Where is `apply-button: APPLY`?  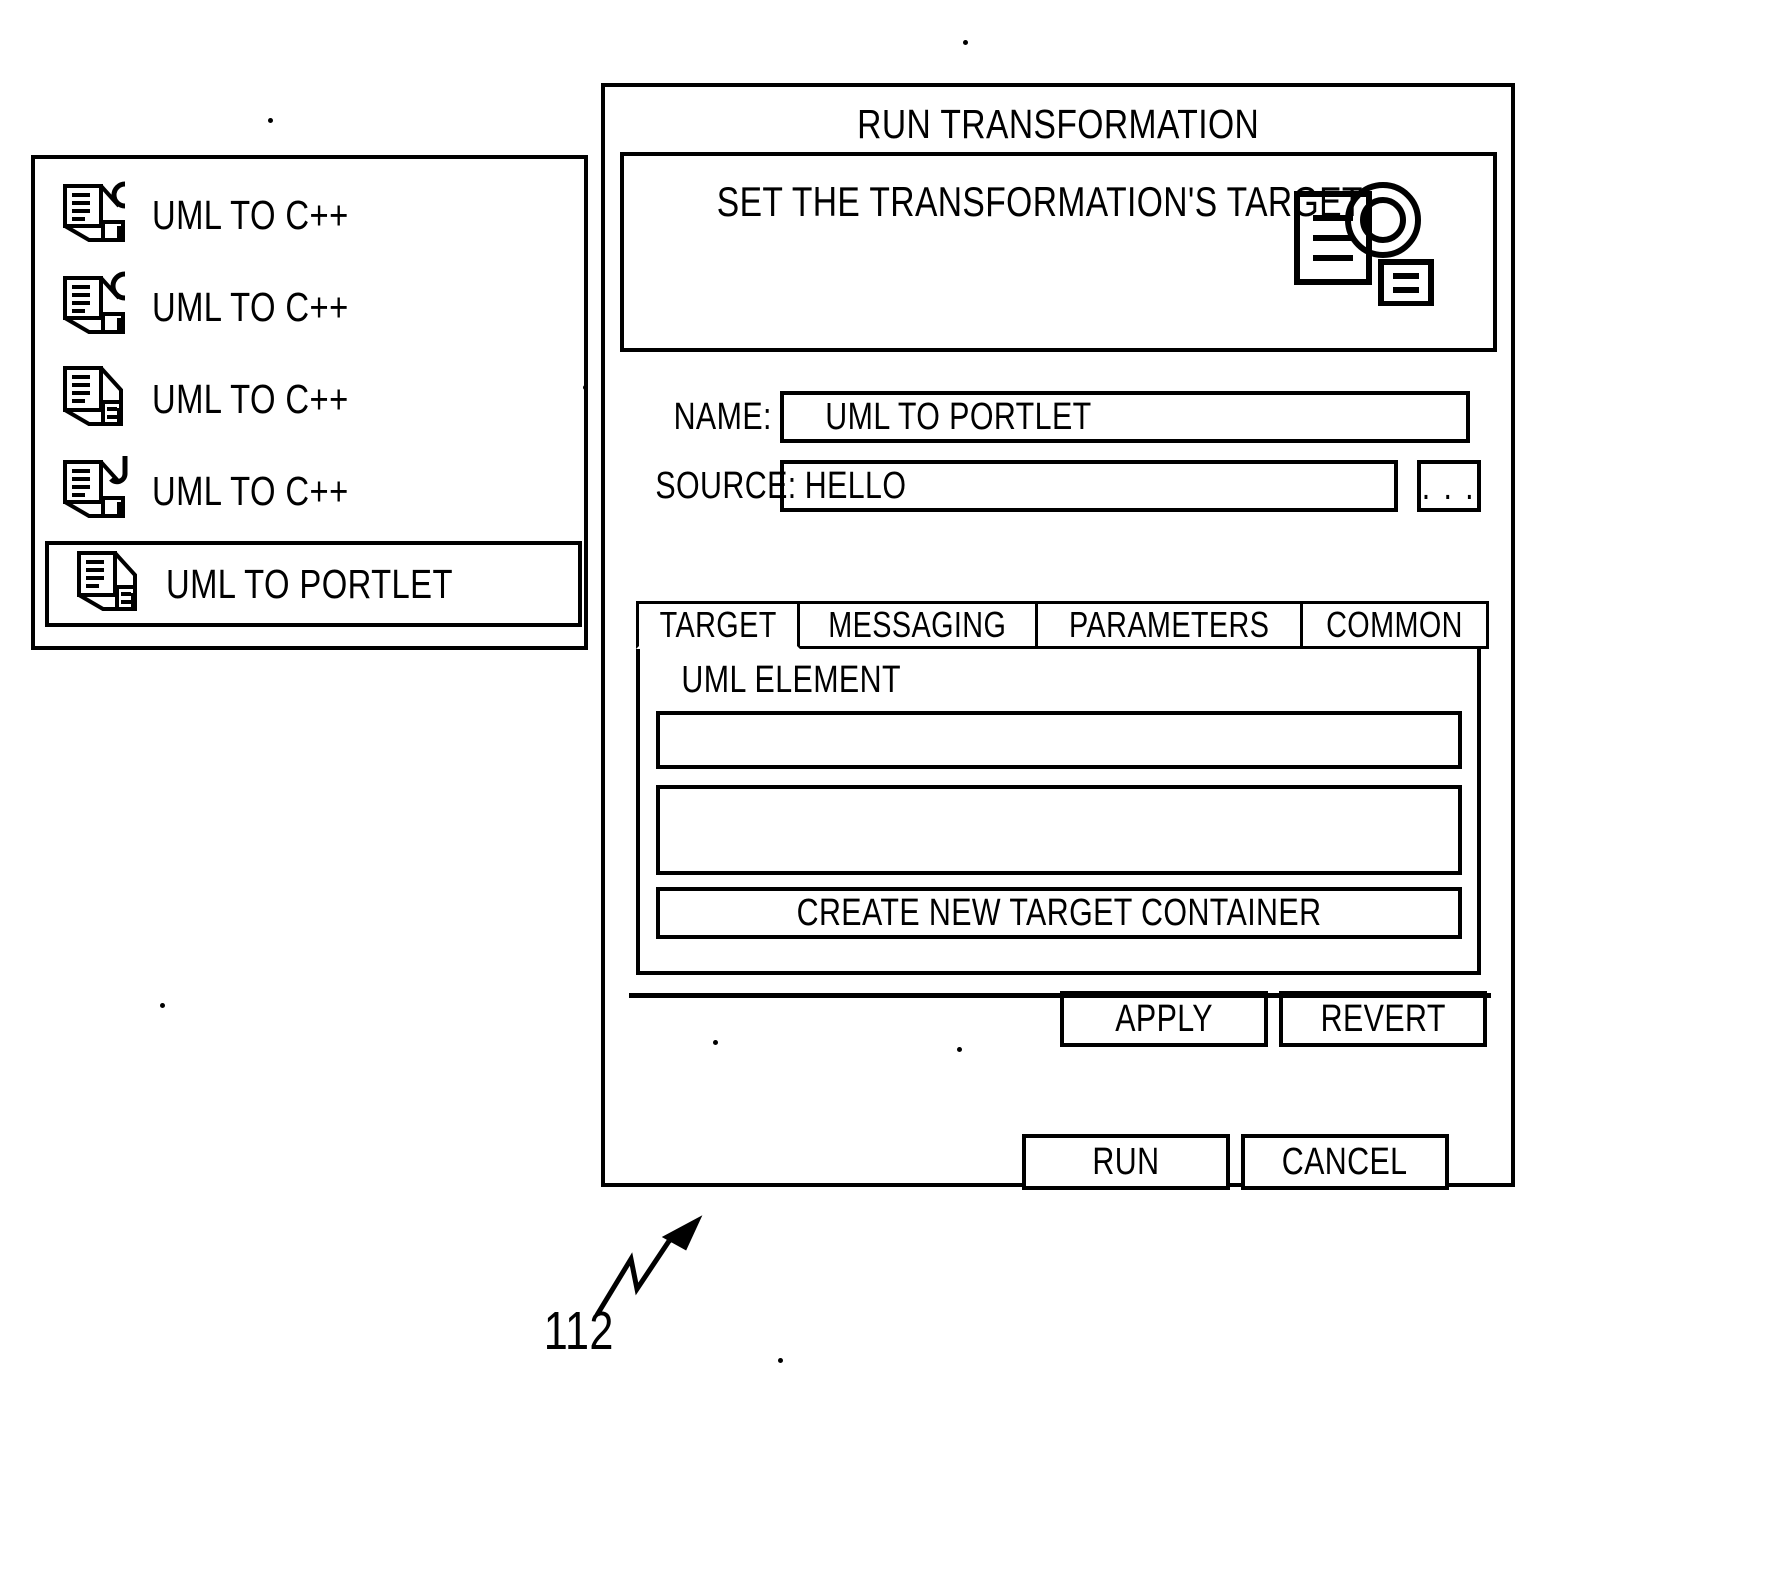
apply-button: APPLY is located at coordinates (1164, 1019).